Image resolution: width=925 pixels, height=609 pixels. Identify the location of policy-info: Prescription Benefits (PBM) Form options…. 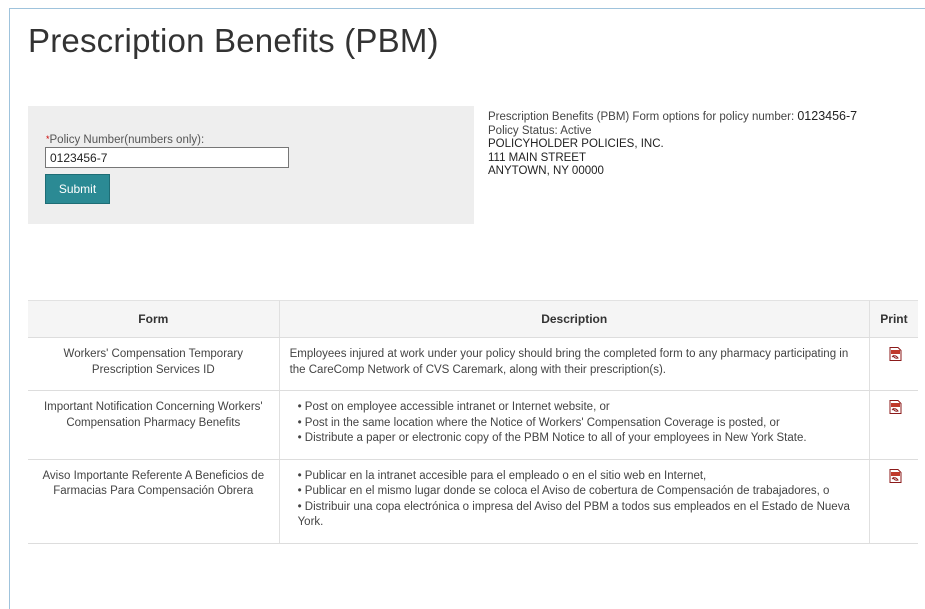
(673, 144).